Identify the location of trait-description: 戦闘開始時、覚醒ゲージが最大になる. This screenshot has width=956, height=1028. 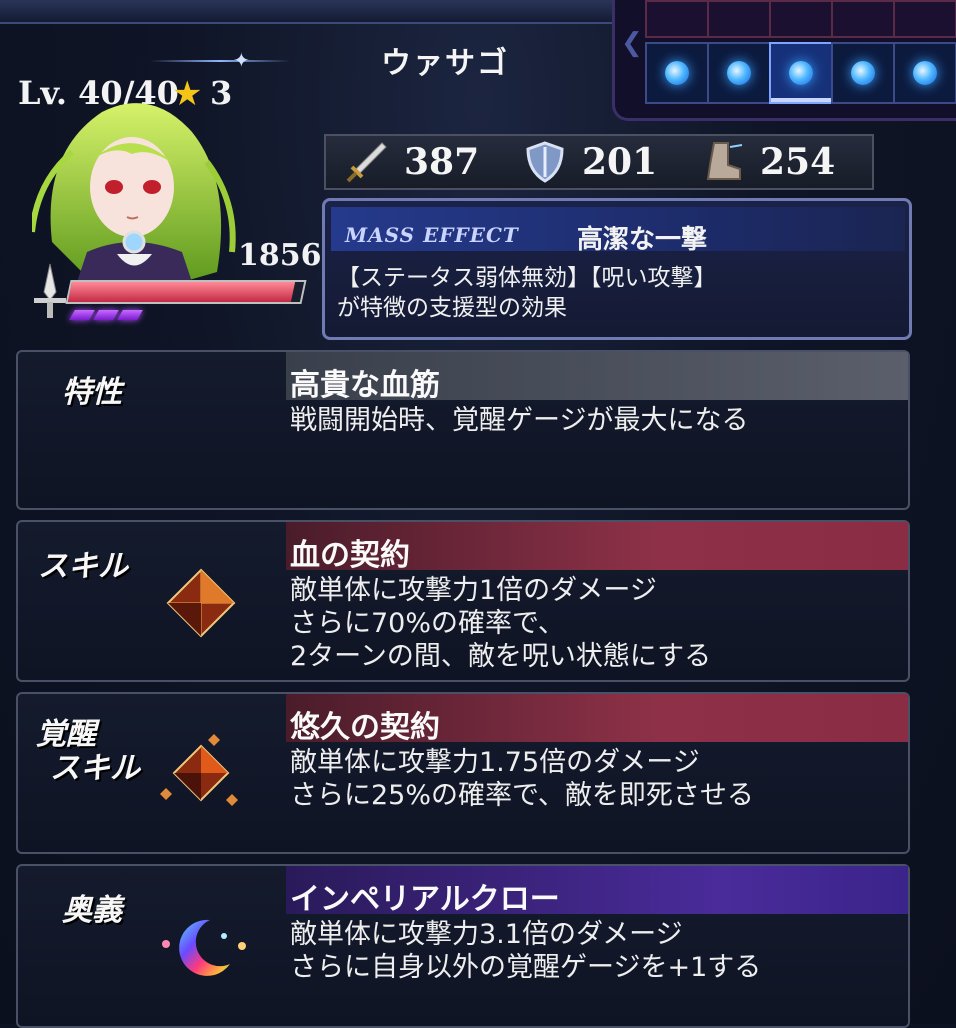
(519, 420).